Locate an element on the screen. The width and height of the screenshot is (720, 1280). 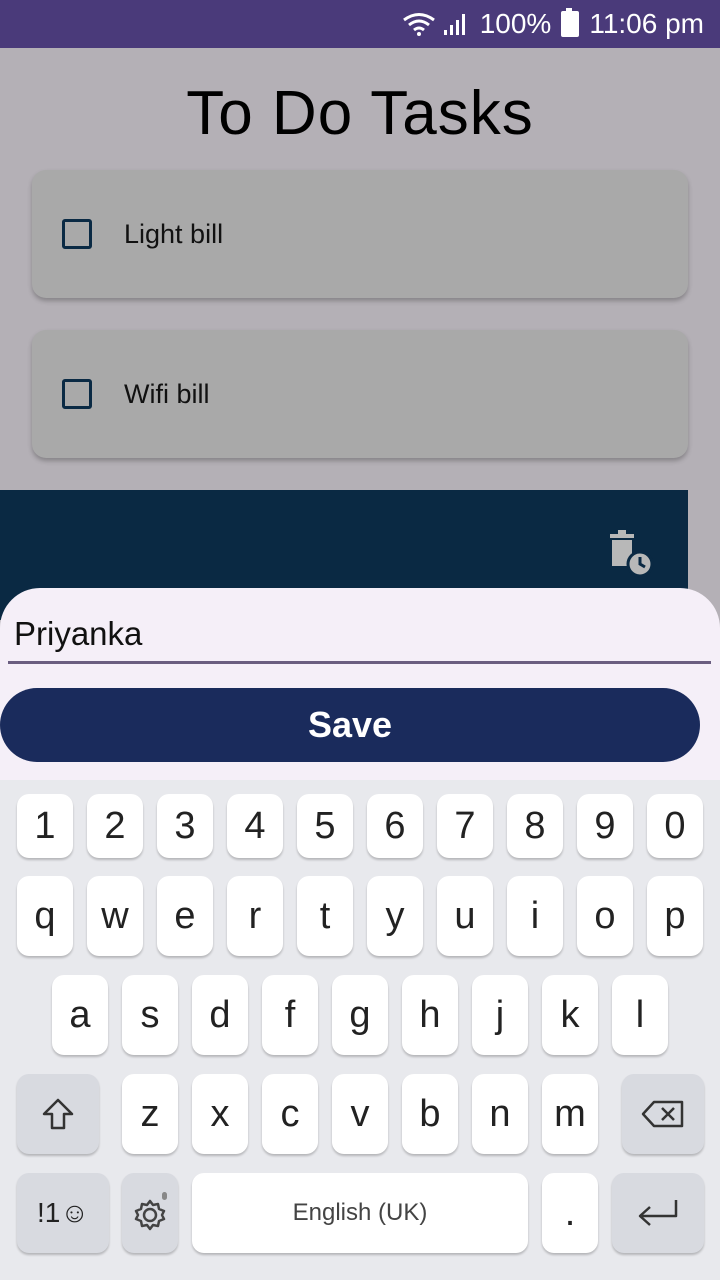
shift-key is located at coordinates (58, 1114).